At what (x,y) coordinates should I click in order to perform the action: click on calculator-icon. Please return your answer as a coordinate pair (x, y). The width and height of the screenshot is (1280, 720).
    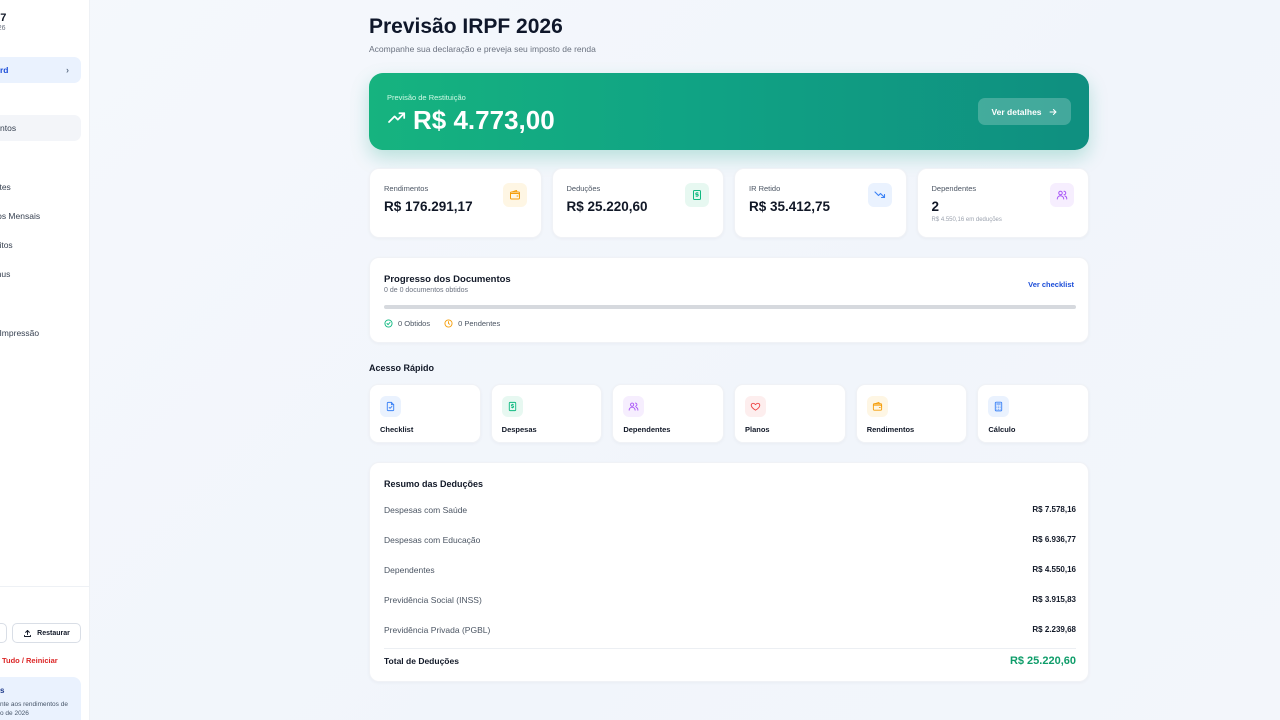
    Looking at the image, I should click on (999, 406).